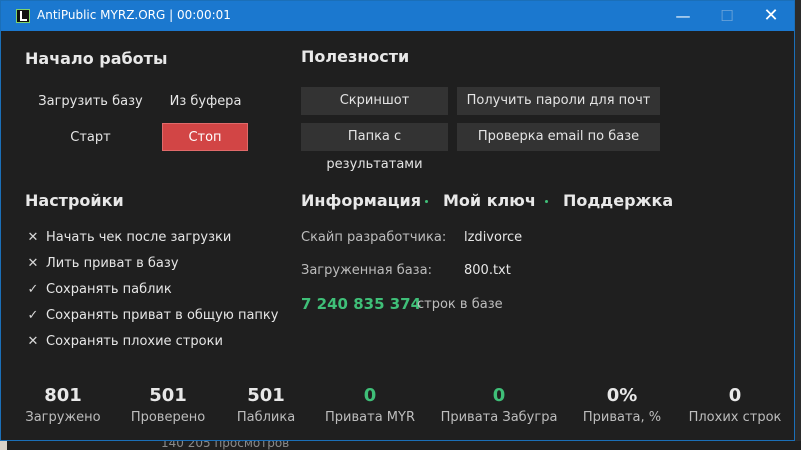 This screenshot has width=801, height=450. What do you see at coordinates (134, 15) in the screenshot?
I see `window-title: AntiPublic MYRZ.ORG | 00:00:01` at bounding box center [134, 15].